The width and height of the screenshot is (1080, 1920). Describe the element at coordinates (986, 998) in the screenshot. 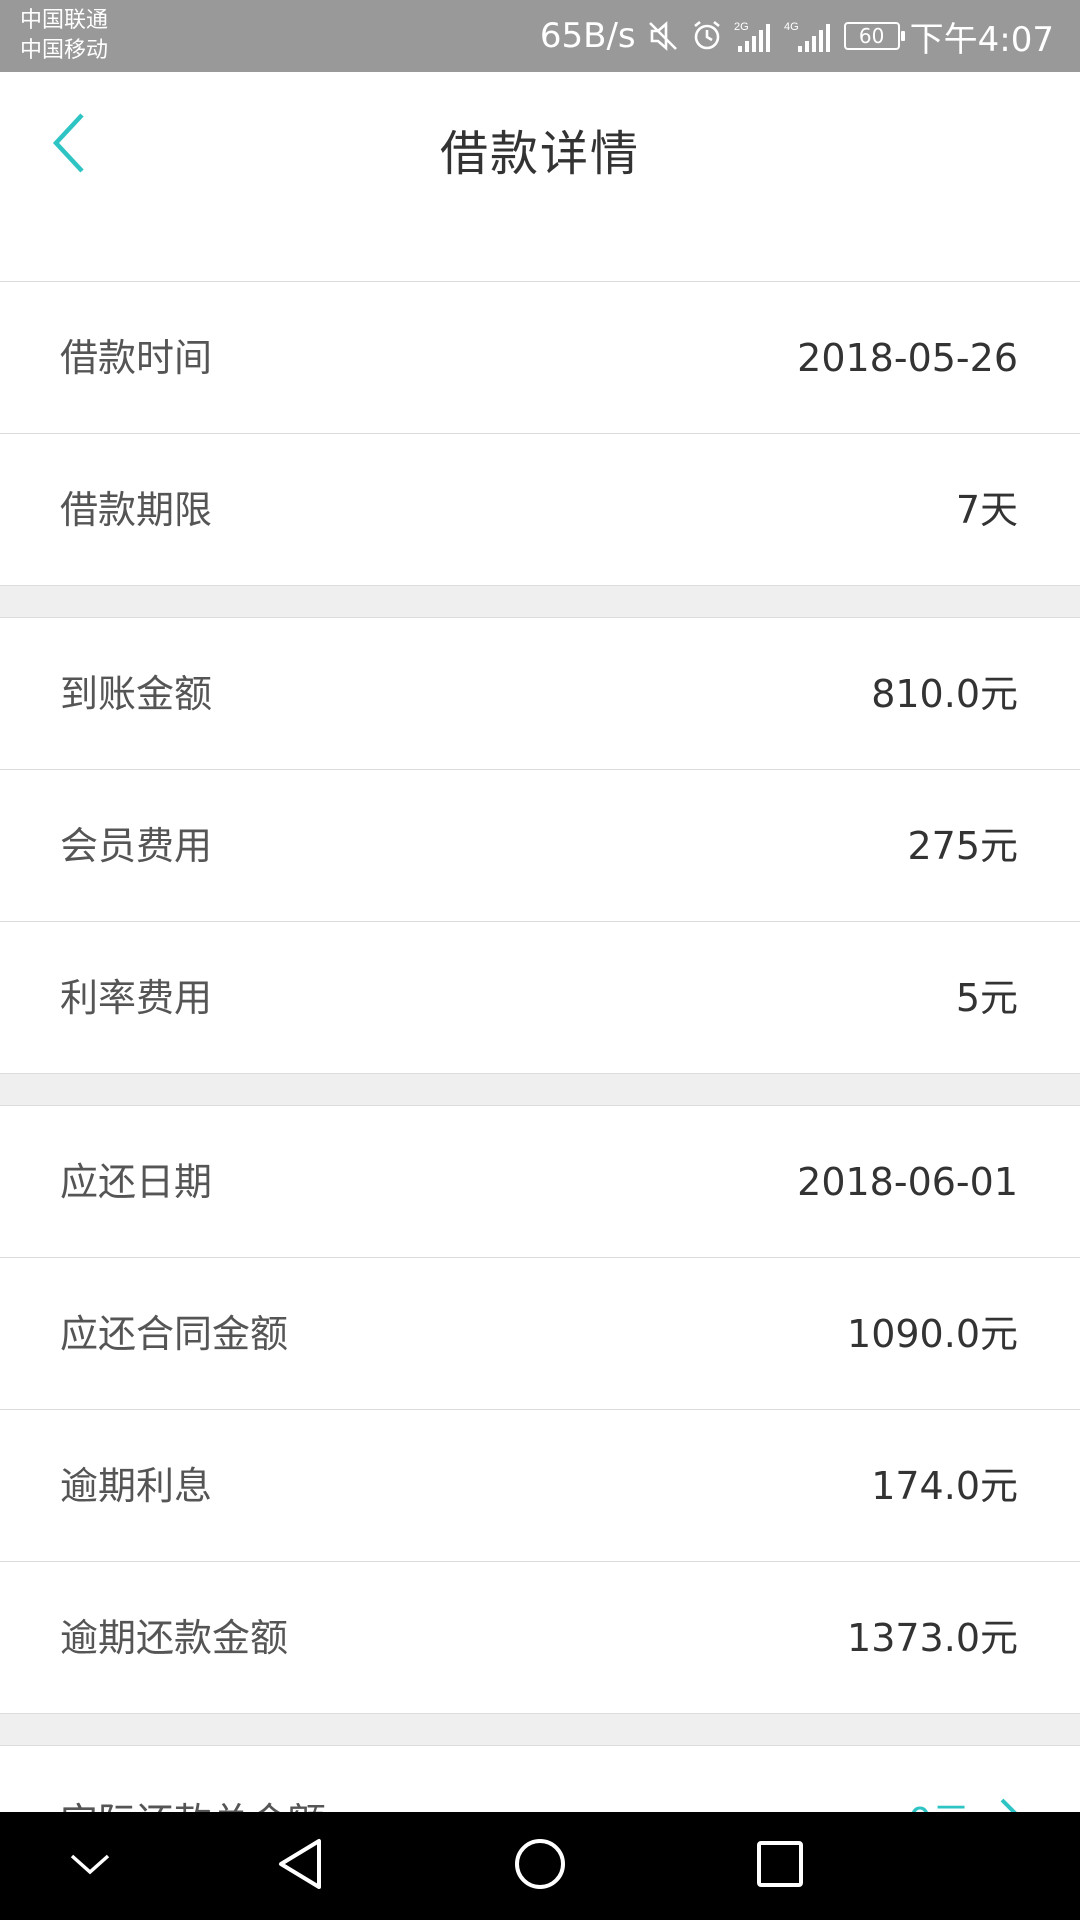

I see `row-value: 5元` at that location.